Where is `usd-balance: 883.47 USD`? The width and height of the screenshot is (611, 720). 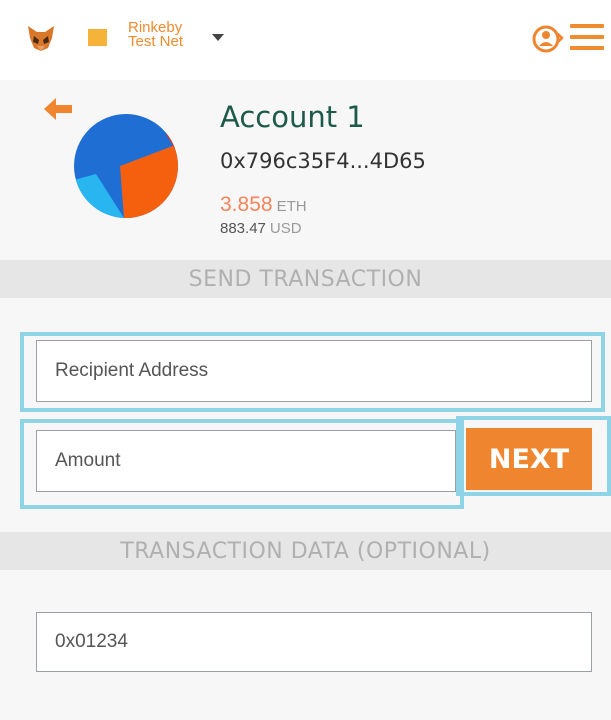
usd-balance: 883.47 USD is located at coordinates (261, 227).